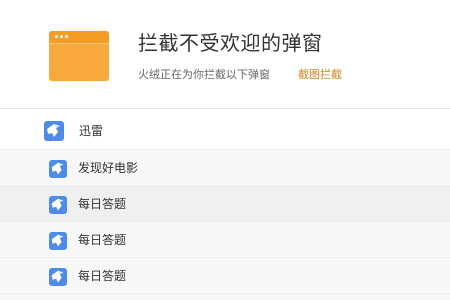 This screenshot has width=450, height=300. I want to click on window-divider, so click(79, 43).